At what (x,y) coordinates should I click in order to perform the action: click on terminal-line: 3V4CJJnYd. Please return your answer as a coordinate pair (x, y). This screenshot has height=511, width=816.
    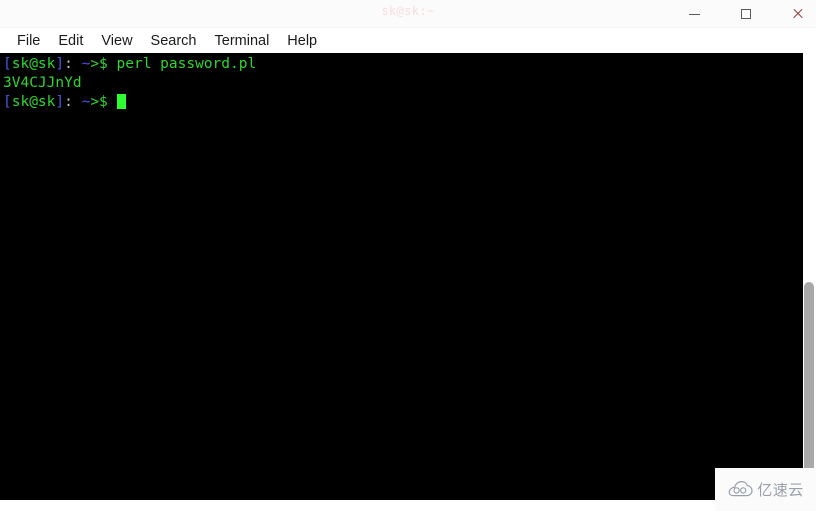
    Looking at the image, I should click on (403, 83).